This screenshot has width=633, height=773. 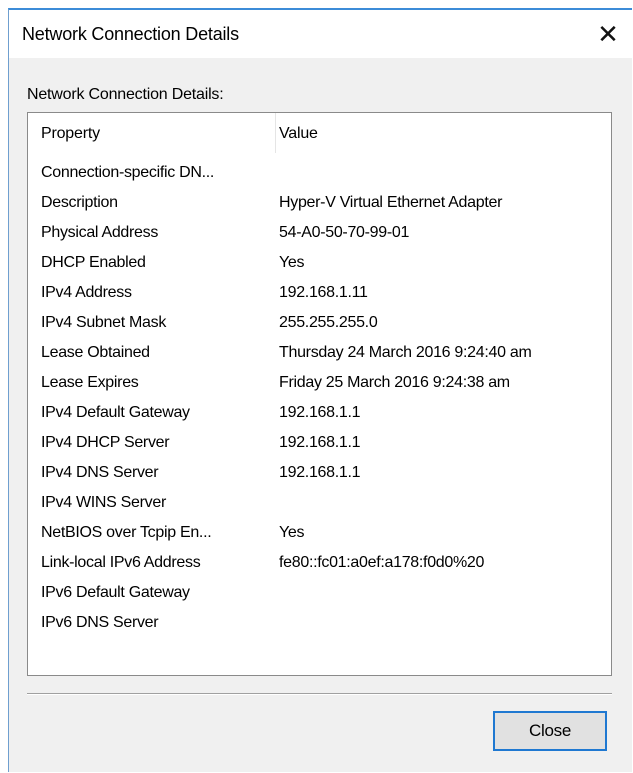 What do you see at coordinates (115, 412) in the screenshot?
I see `property-cell: IPv4 Default Gateway` at bounding box center [115, 412].